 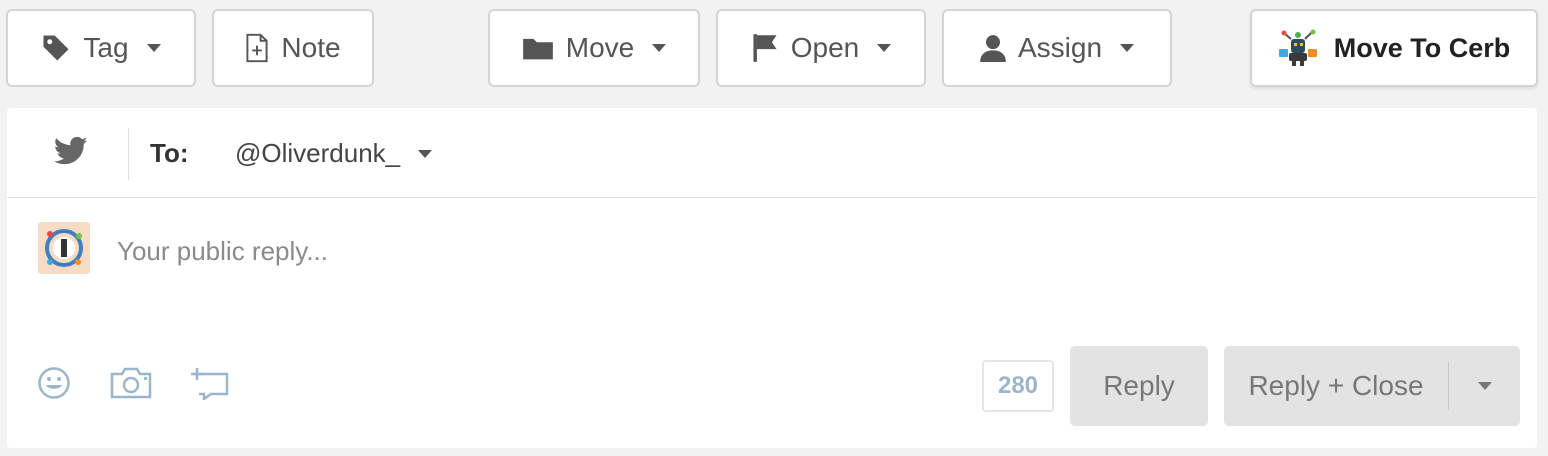 I want to click on note-button: Note, so click(x=293, y=48).